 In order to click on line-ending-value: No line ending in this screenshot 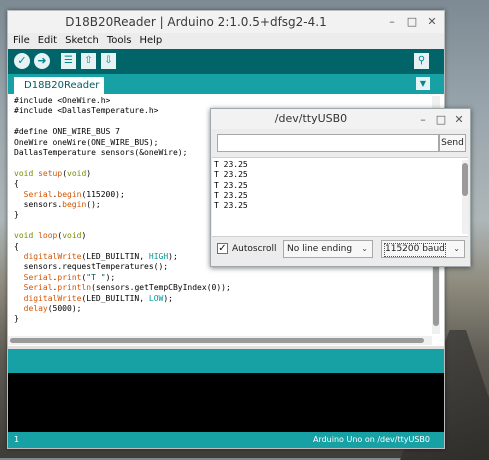, I will do `click(320, 249)`.